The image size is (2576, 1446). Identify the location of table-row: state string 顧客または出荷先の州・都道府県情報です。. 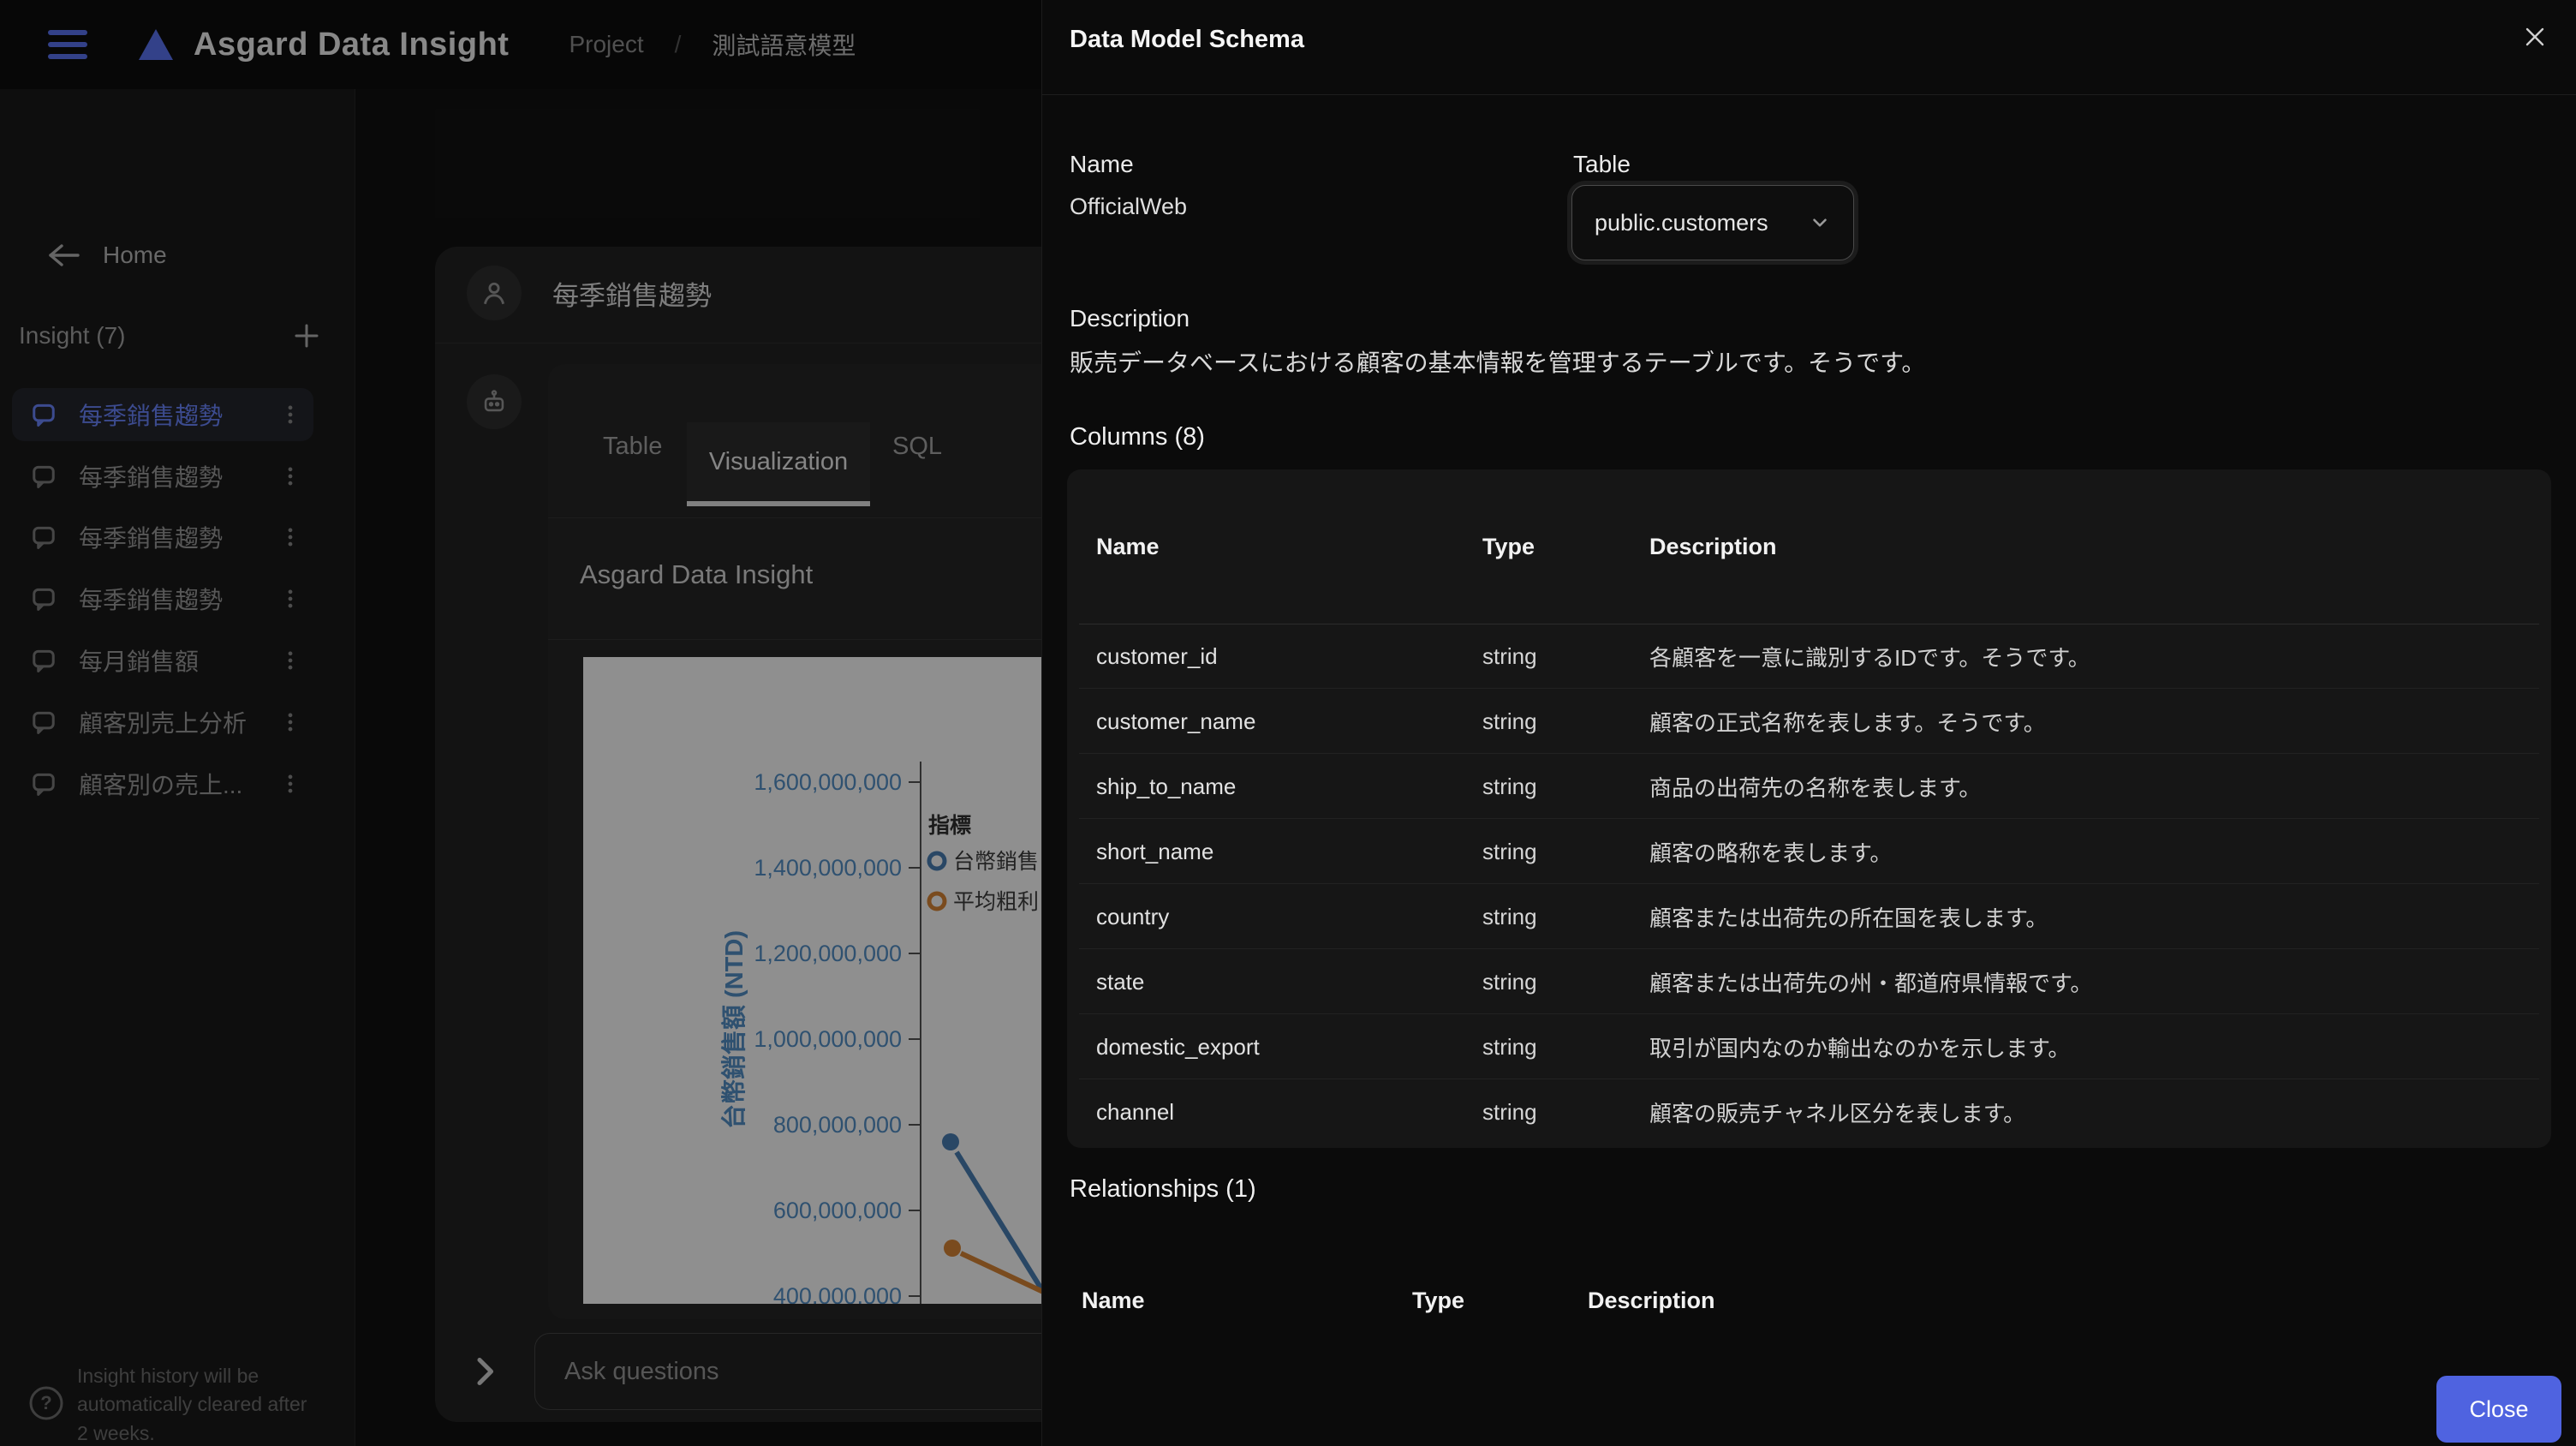
(1809, 982).